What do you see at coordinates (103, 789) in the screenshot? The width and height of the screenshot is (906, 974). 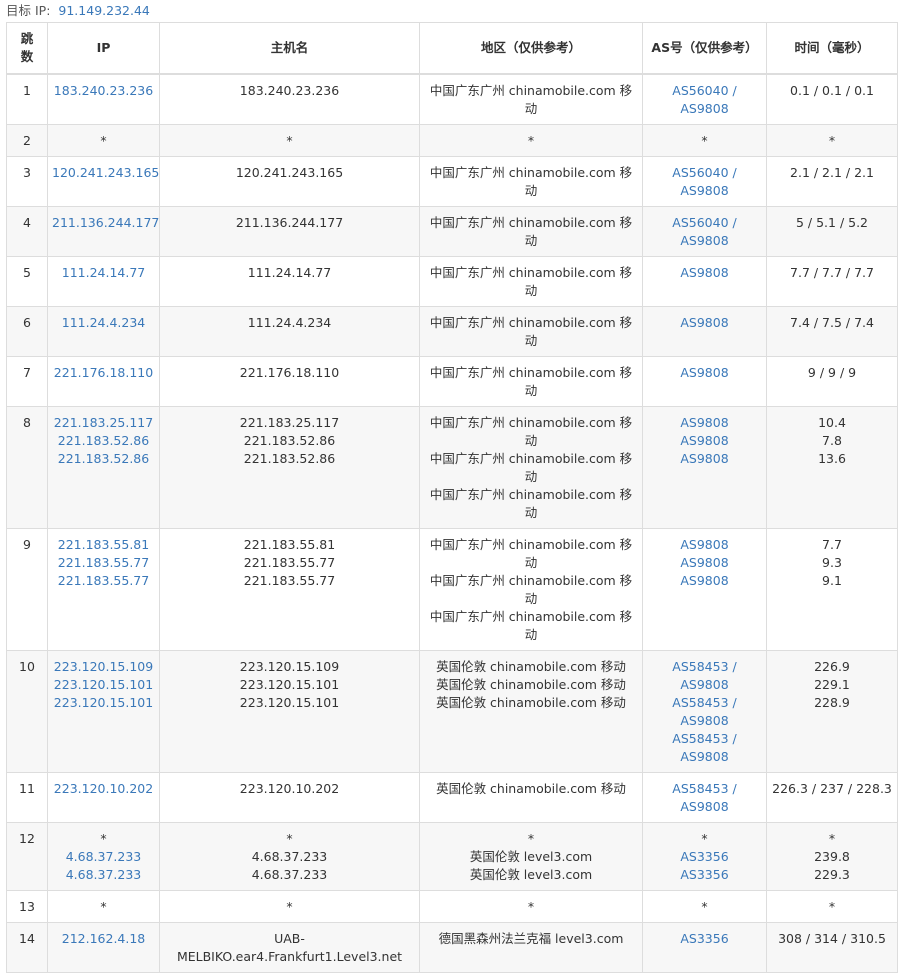 I see `ip-value: 223.120.10.202` at bounding box center [103, 789].